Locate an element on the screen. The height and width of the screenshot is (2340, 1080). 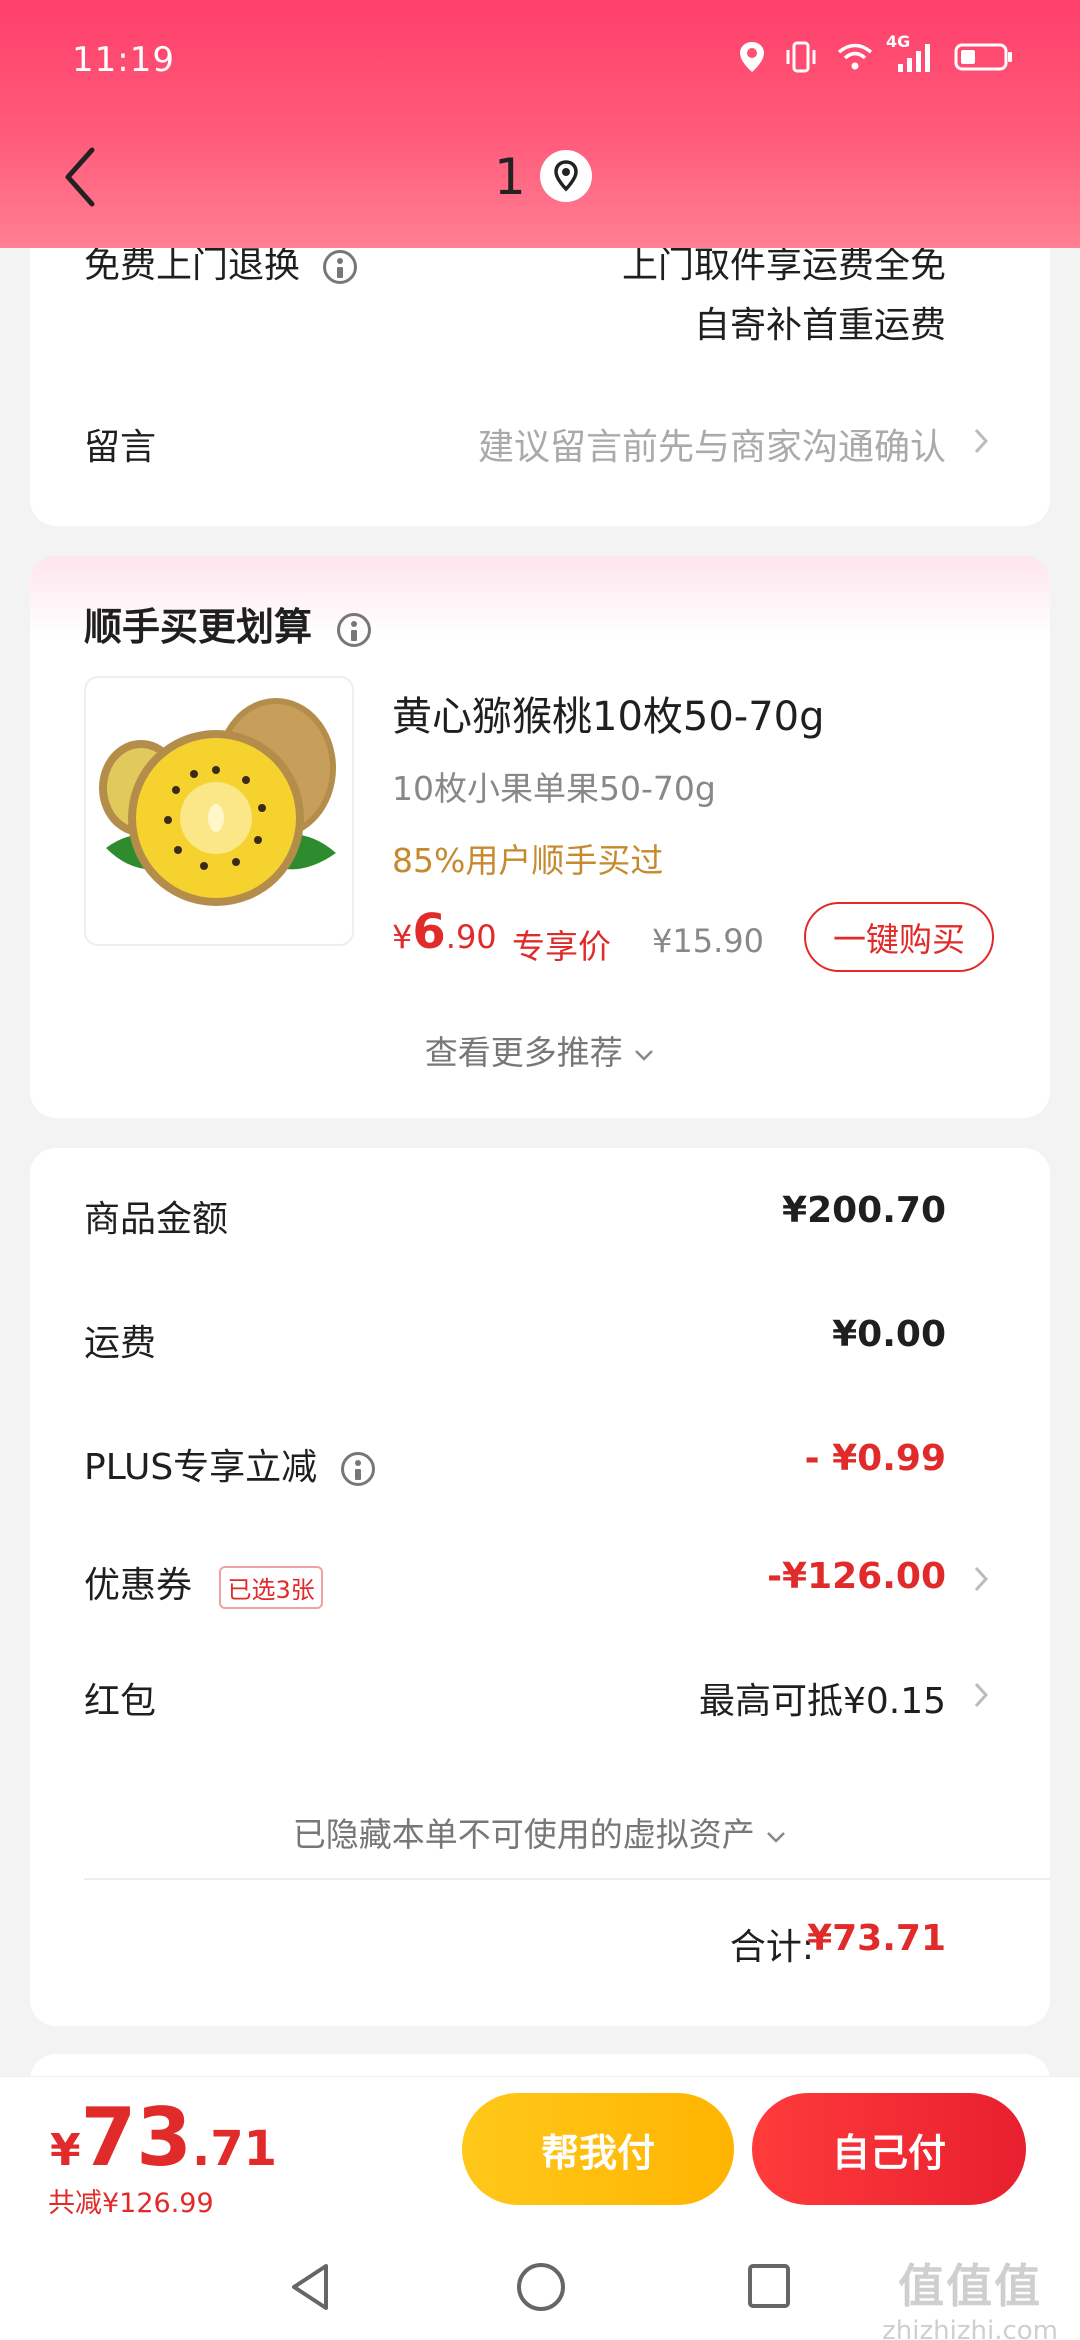
nav-bar: 1 is located at coordinates (540, 180).